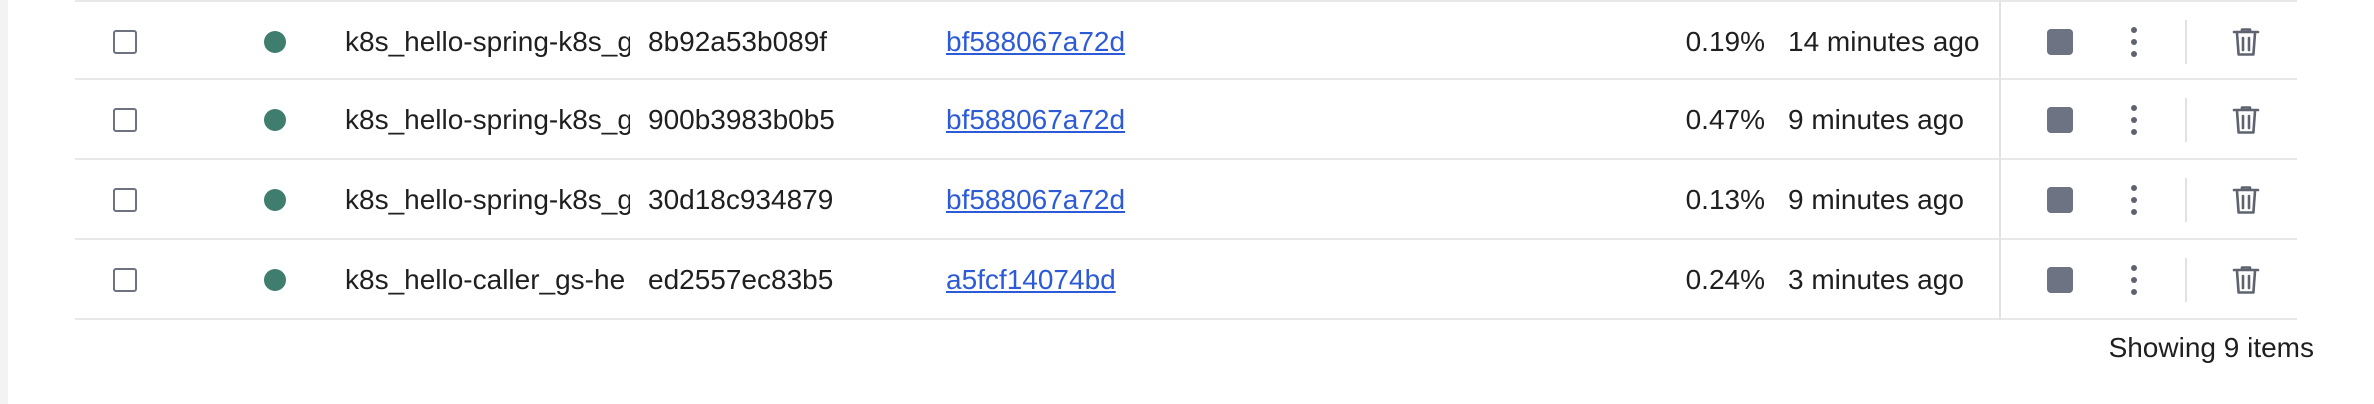 The width and height of the screenshot is (2374, 404). Describe the element at coordinates (741, 199) in the screenshot. I see `container-id: 30d18c934879` at that location.